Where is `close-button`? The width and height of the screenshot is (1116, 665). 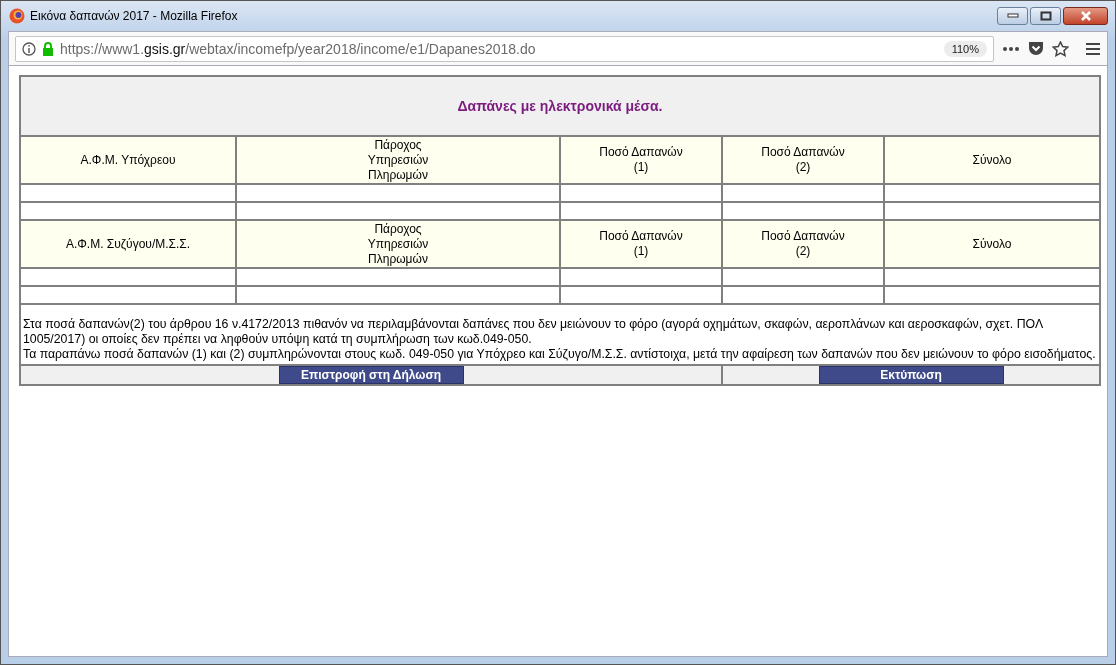 close-button is located at coordinates (1085, 16).